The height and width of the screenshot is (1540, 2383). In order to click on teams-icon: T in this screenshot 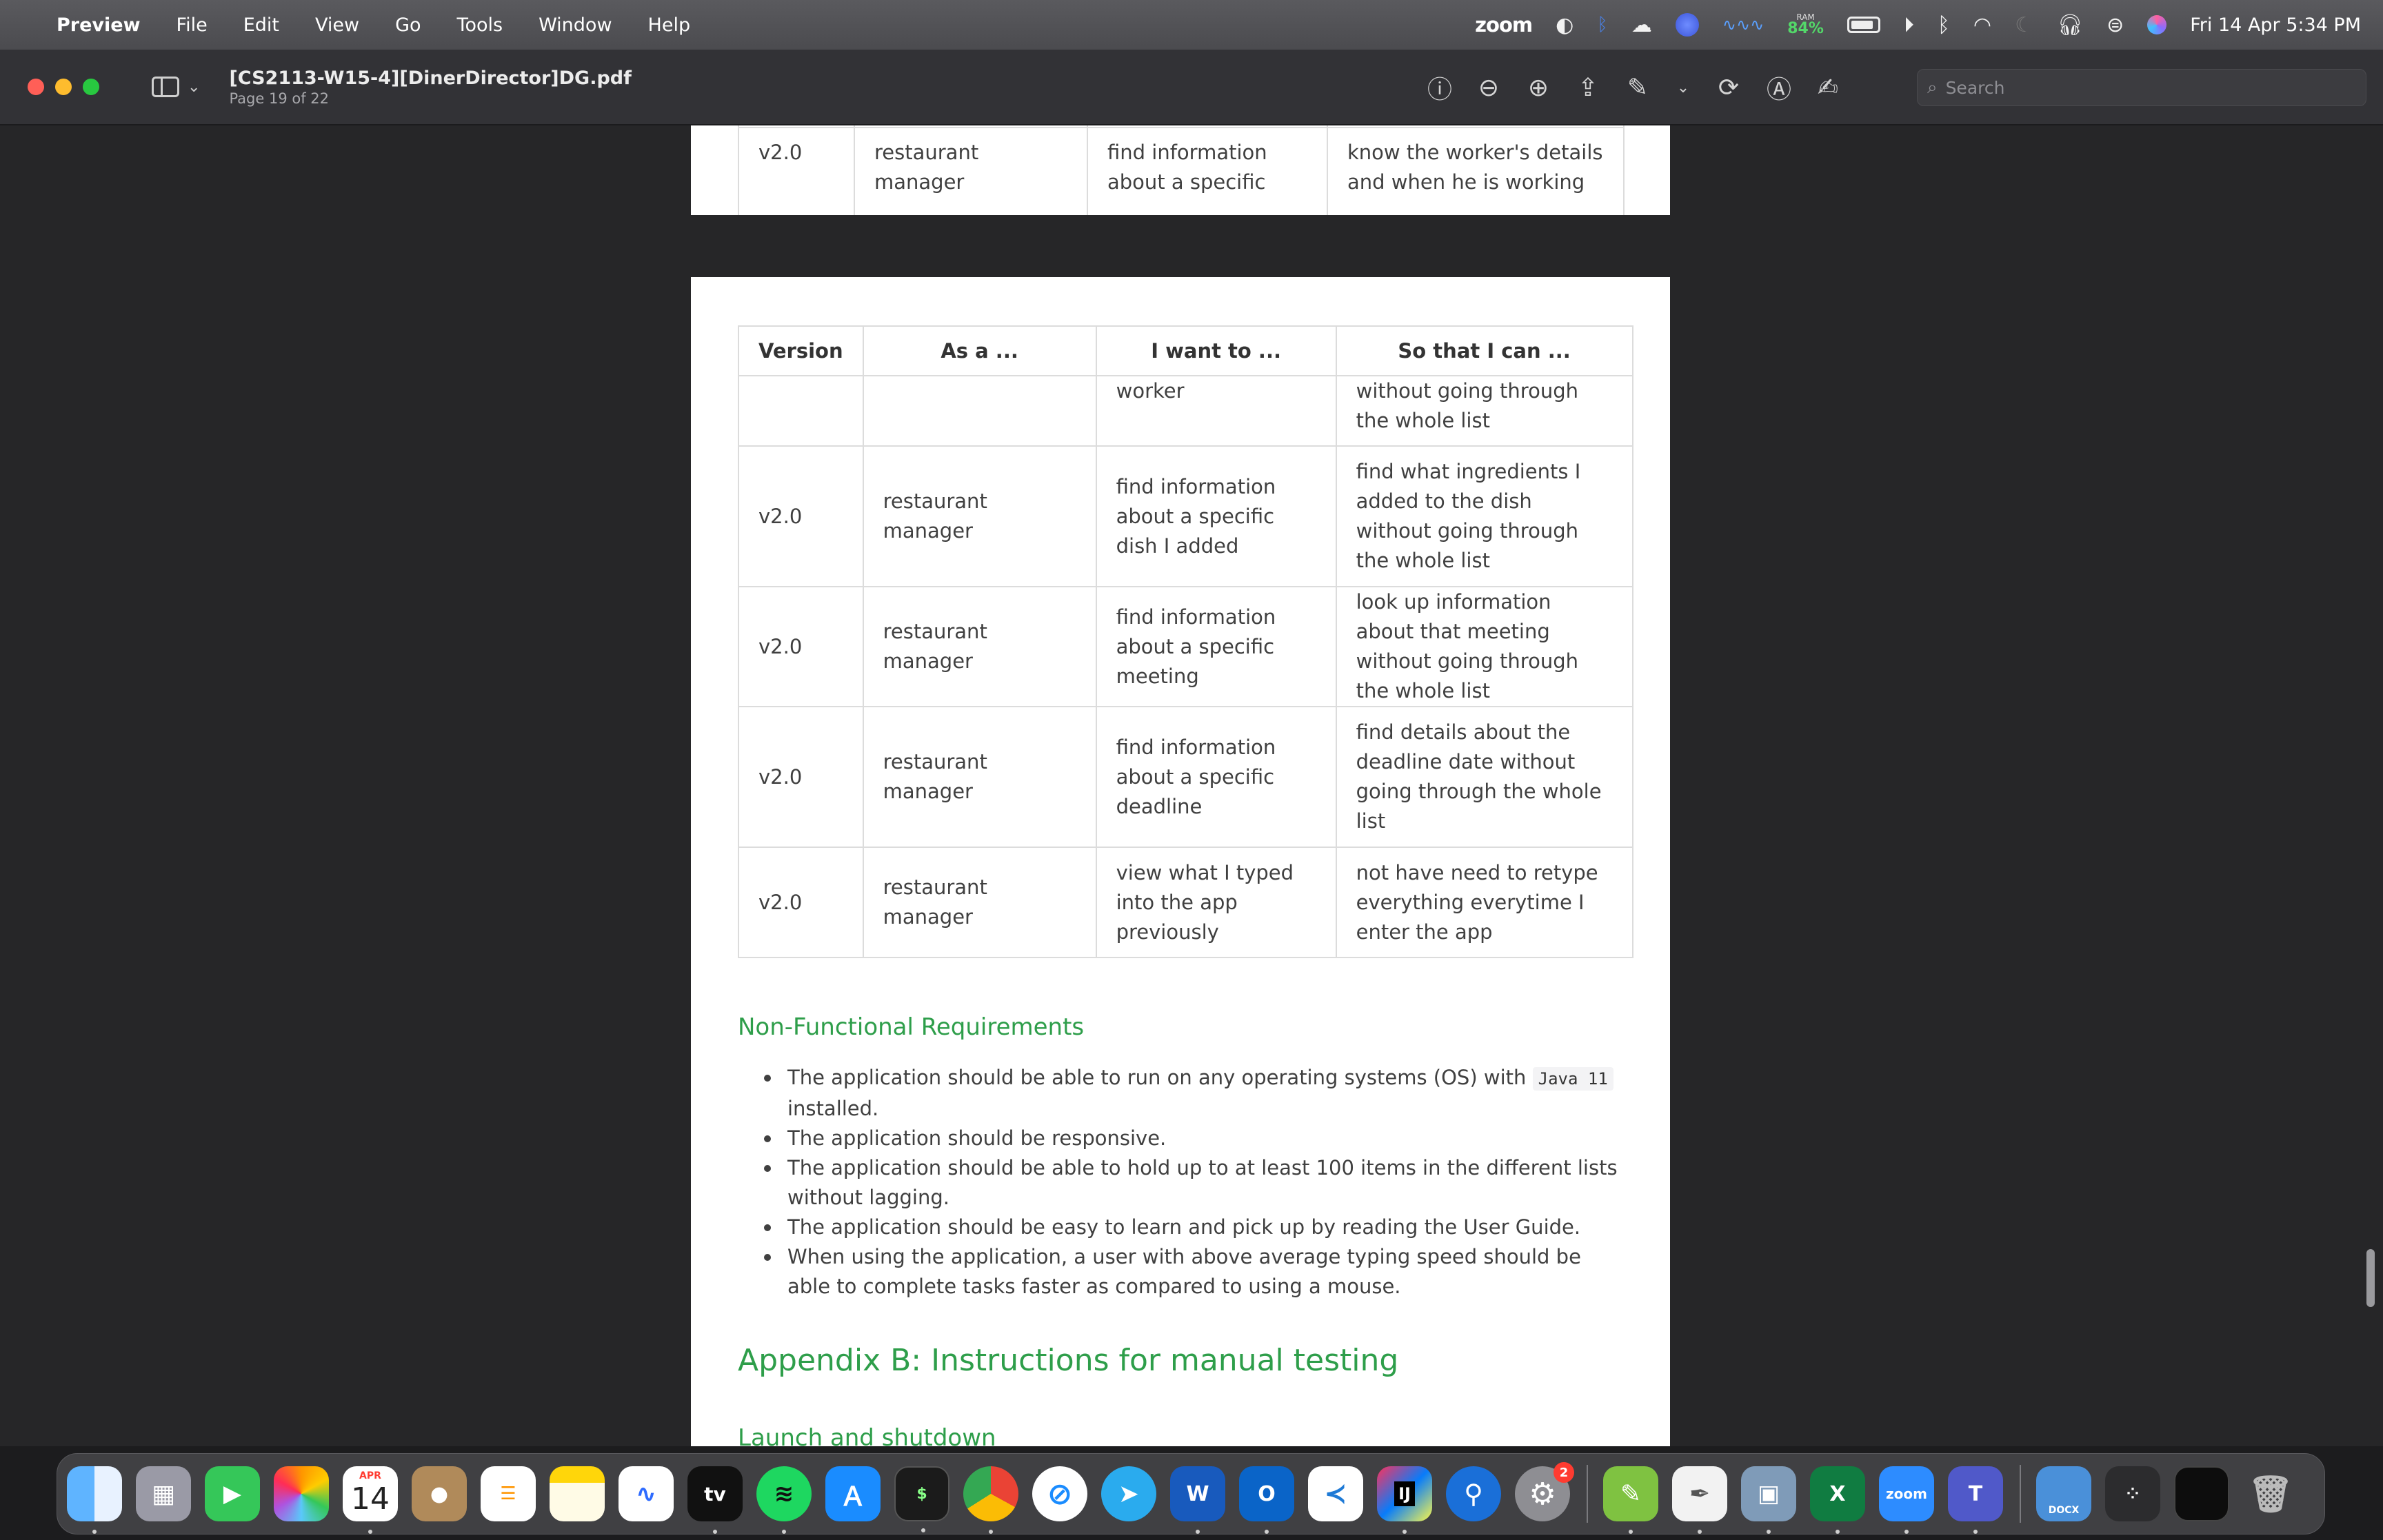, I will do `click(1975, 1500)`.